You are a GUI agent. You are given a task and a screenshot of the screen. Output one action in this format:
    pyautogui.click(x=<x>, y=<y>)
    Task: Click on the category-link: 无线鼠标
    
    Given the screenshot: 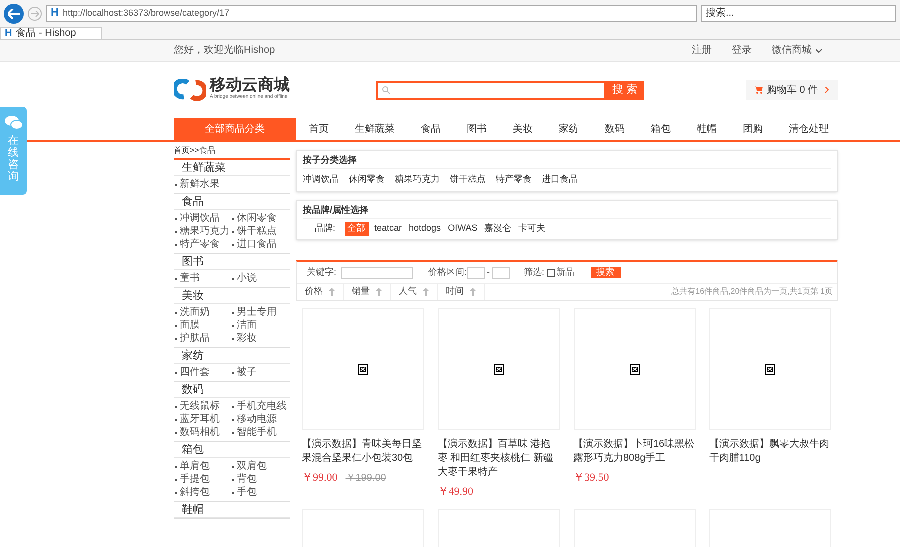 What is the action you would take?
    pyautogui.click(x=200, y=406)
    